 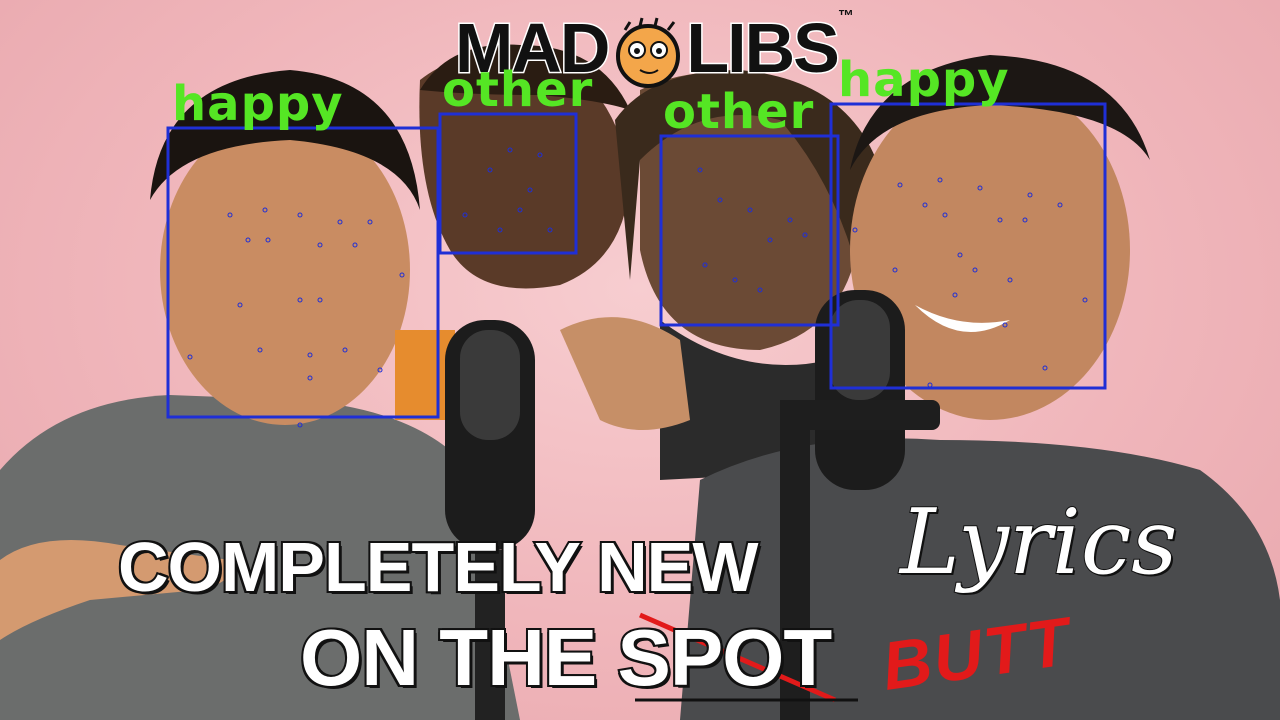 What do you see at coordinates (438, 567) in the screenshot?
I see `title-line-1: COMPLETELY NEW` at bounding box center [438, 567].